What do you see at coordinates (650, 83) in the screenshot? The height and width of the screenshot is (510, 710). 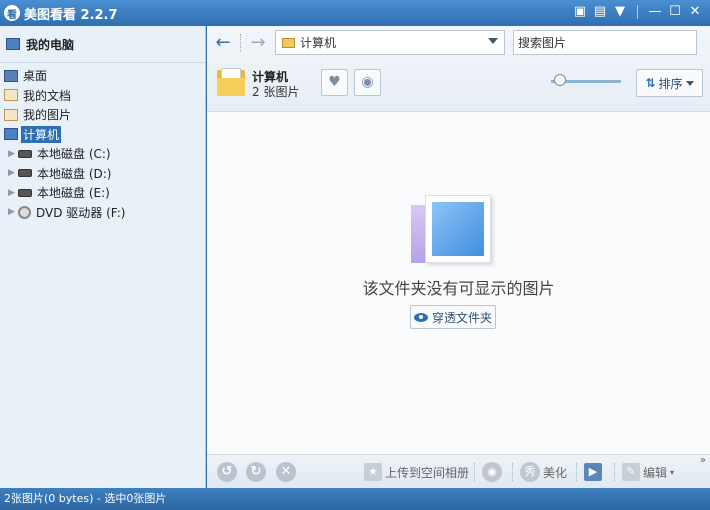 I see `sort-icon: ⇅` at bounding box center [650, 83].